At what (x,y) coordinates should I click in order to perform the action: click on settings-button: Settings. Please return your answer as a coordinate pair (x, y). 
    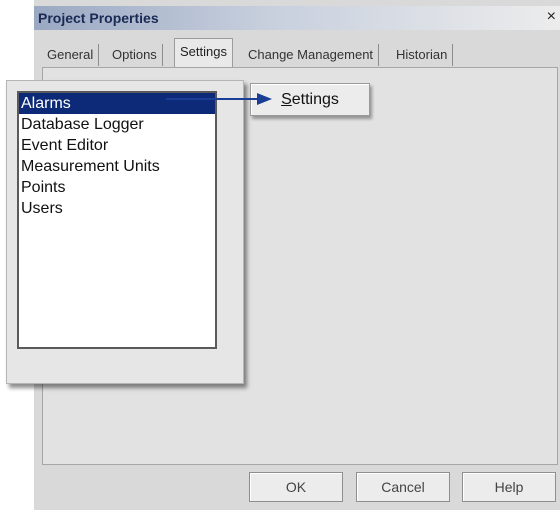
    Looking at the image, I should click on (310, 99).